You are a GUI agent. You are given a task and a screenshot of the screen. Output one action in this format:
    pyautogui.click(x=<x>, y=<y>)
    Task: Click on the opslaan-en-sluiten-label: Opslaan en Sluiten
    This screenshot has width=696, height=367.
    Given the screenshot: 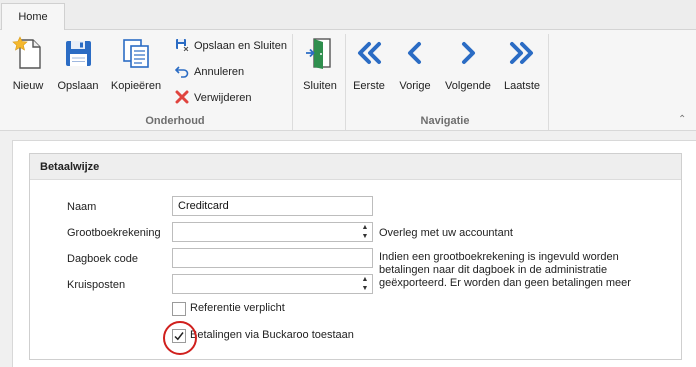 What is the action you would take?
    pyautogui.click(x=240, y=46)
    